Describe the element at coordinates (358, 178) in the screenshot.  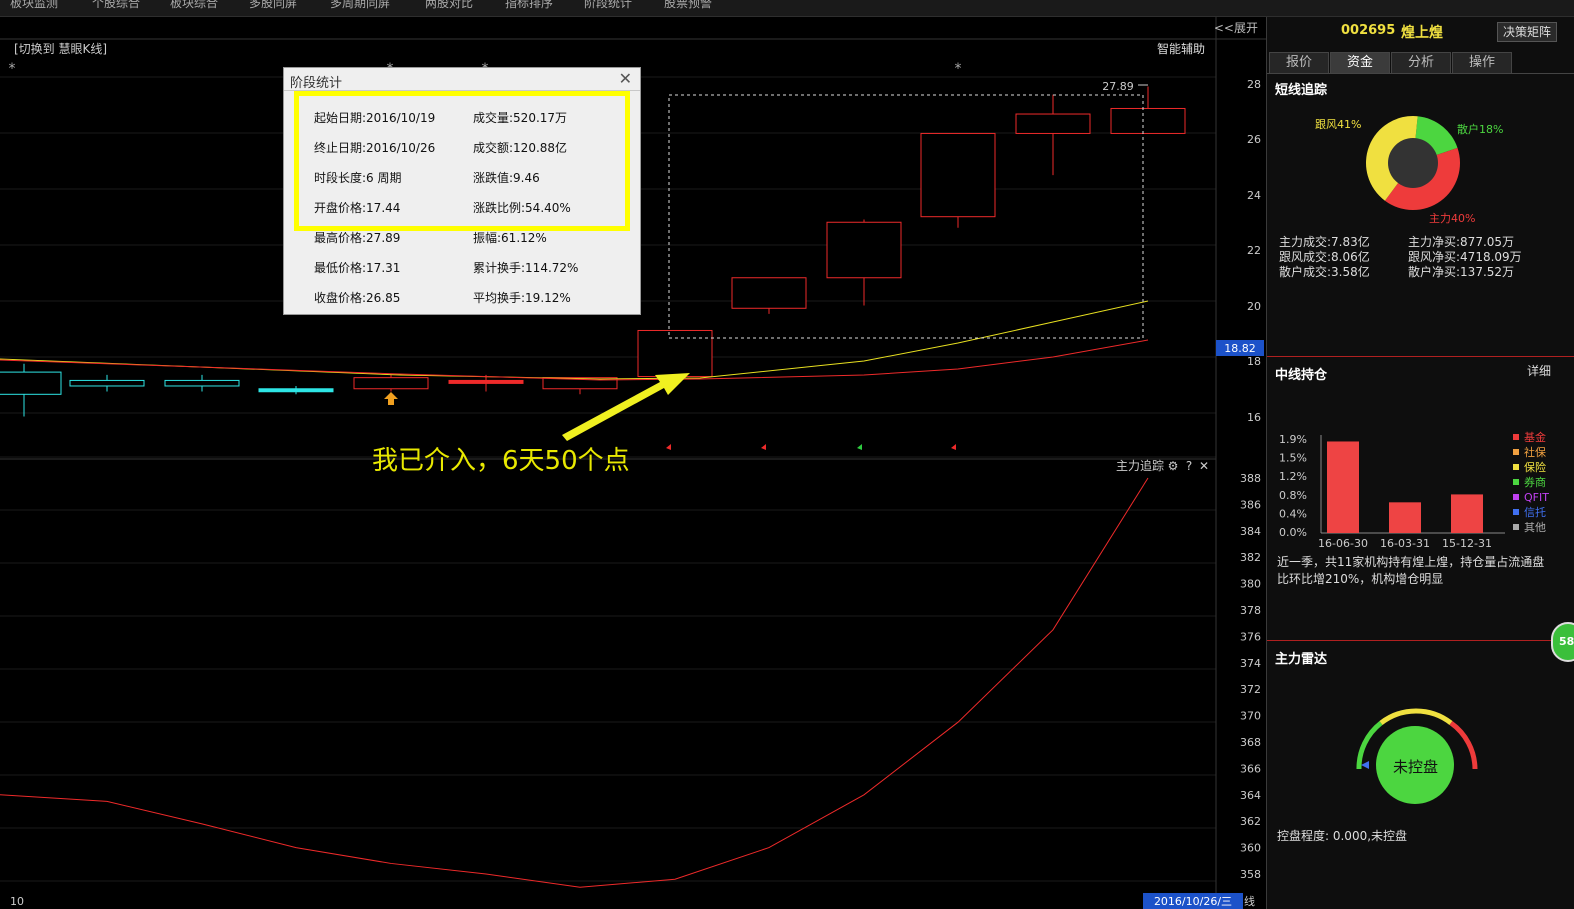
I see `stat-cell: 时段长度:6 周期` at that location.